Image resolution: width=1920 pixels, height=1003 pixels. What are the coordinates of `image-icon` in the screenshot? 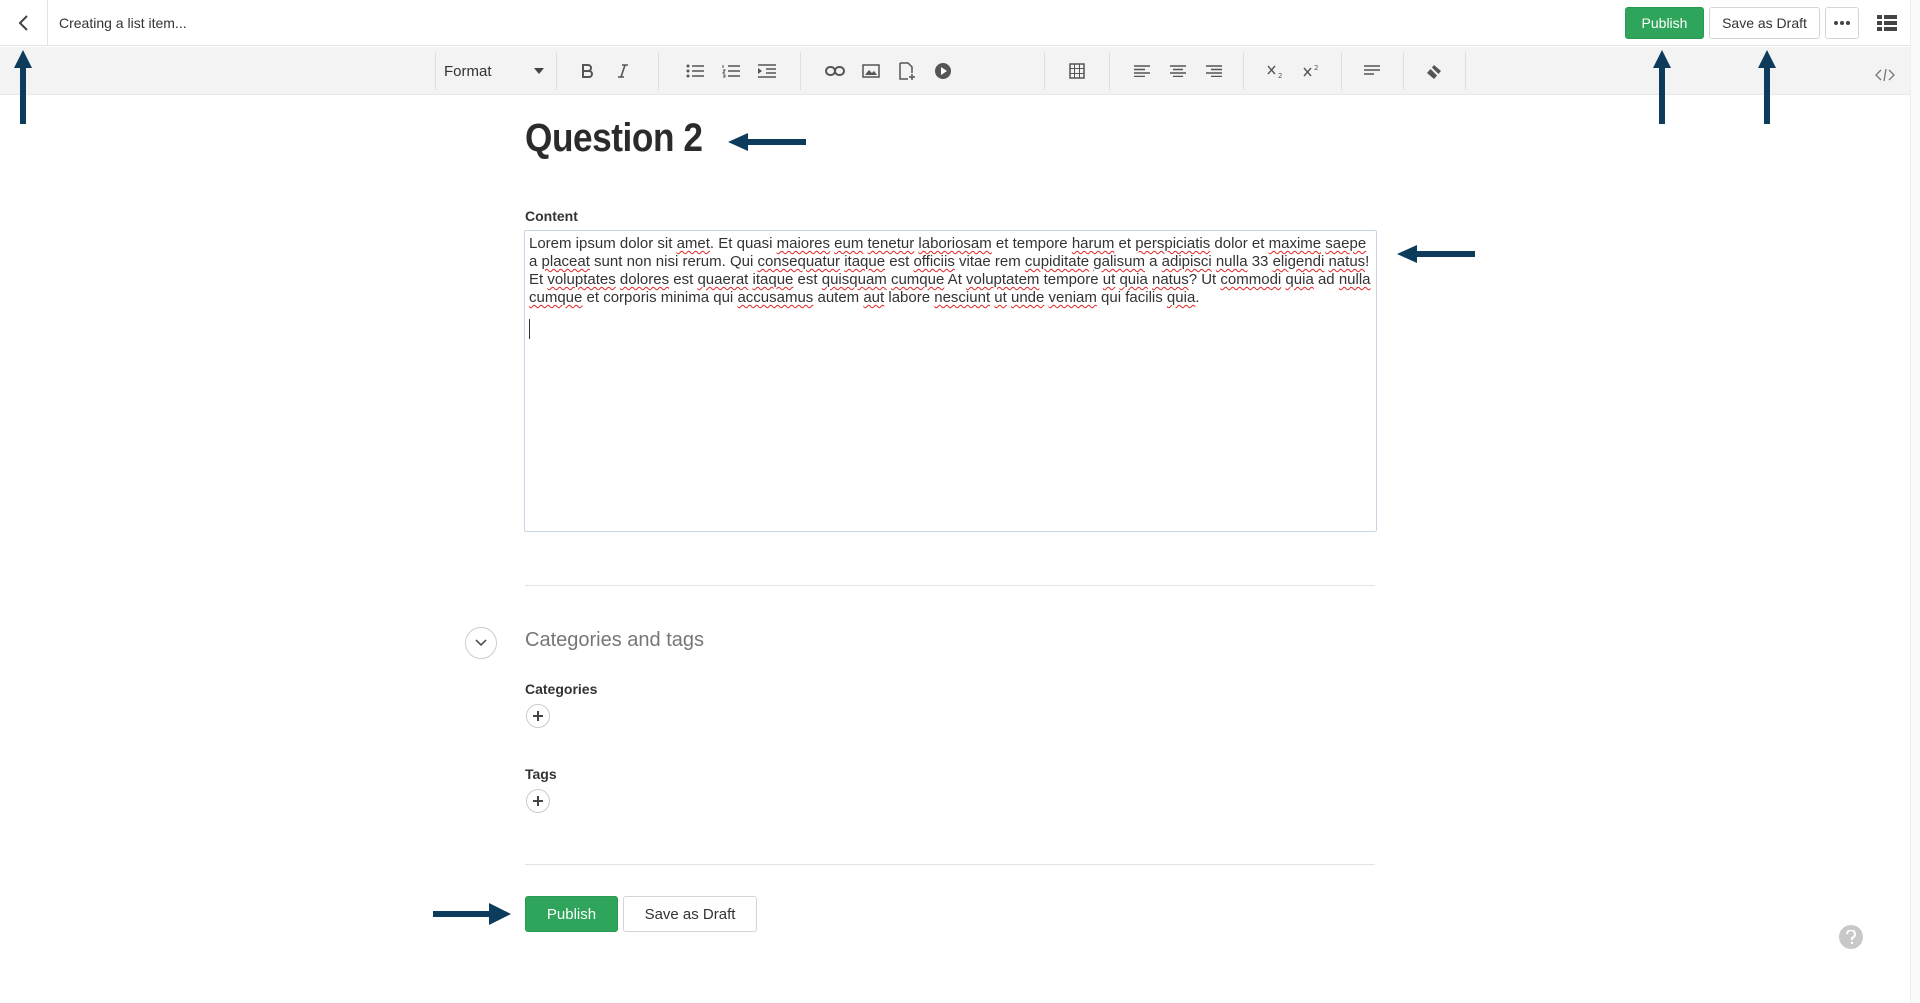 It's located at (871, 71).